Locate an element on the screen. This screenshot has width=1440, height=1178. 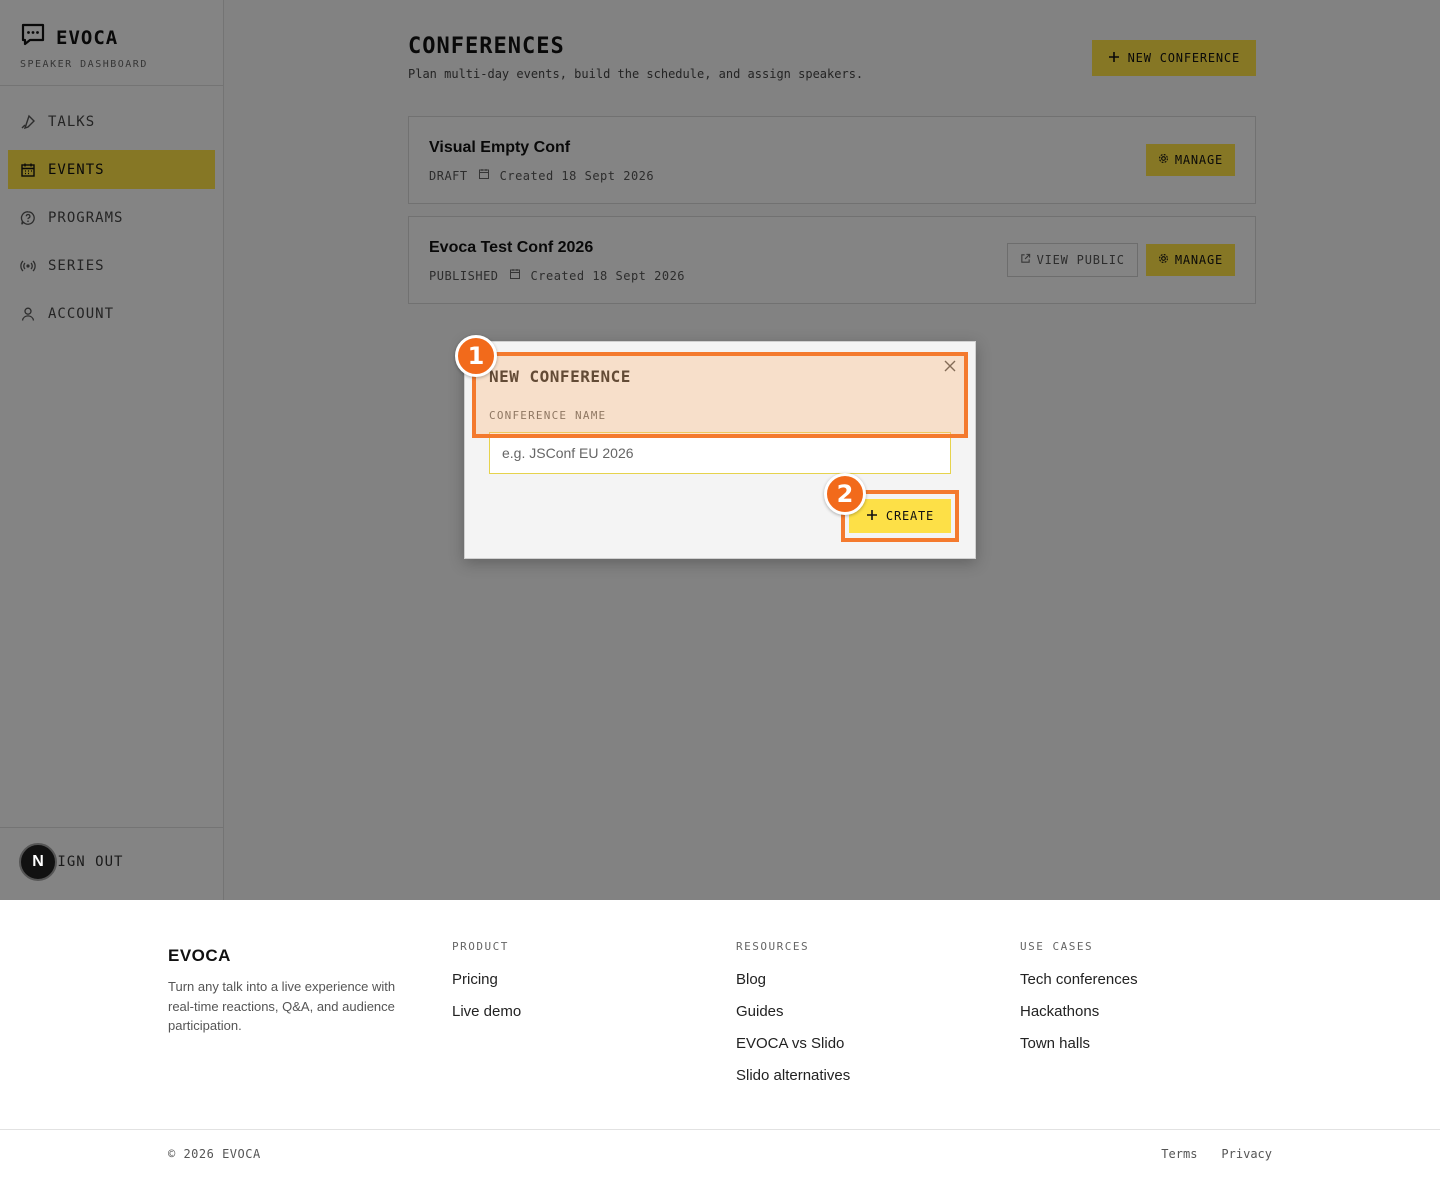
footer-link-guides: Guides is located at coordinates (793, 1019).